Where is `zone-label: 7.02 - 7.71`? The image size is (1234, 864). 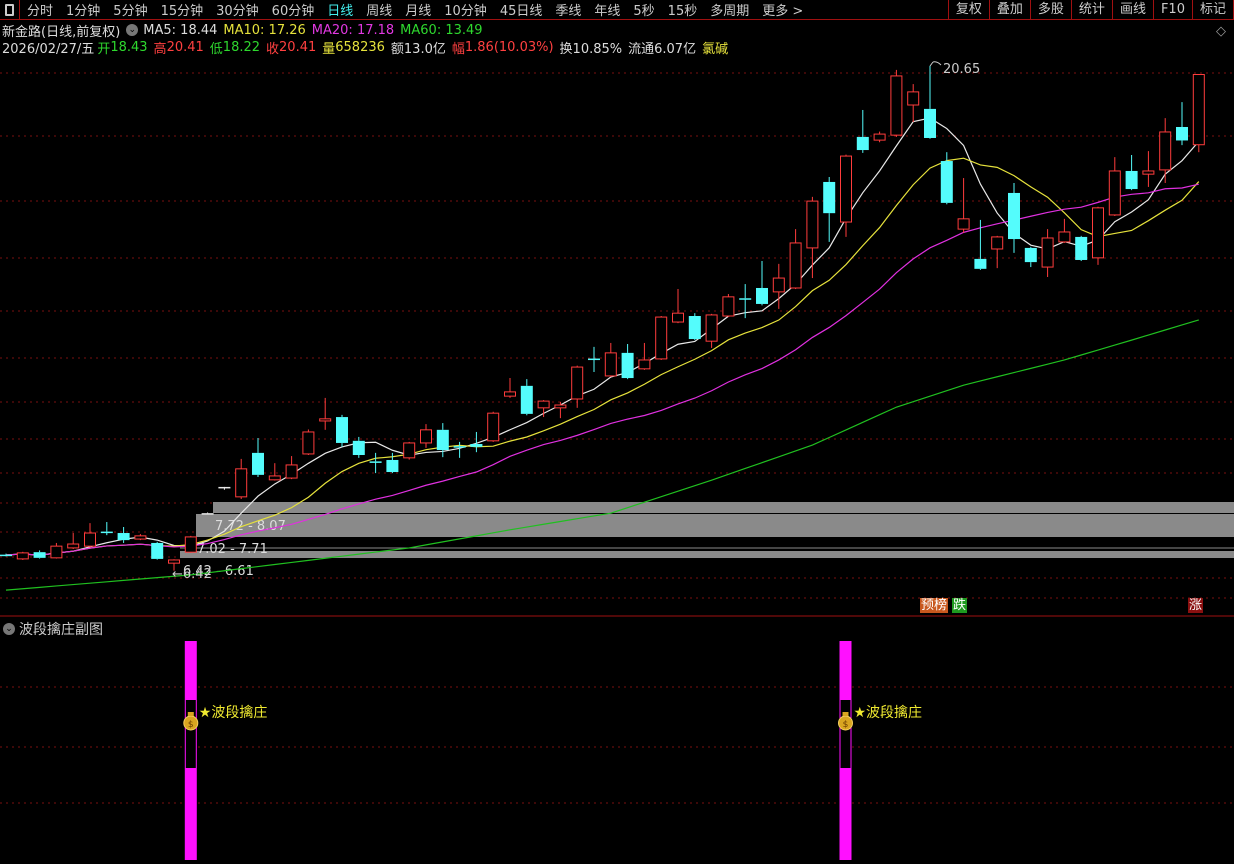 zone-label: 7.02 - 7.71 is located at coordinates (232, 549).